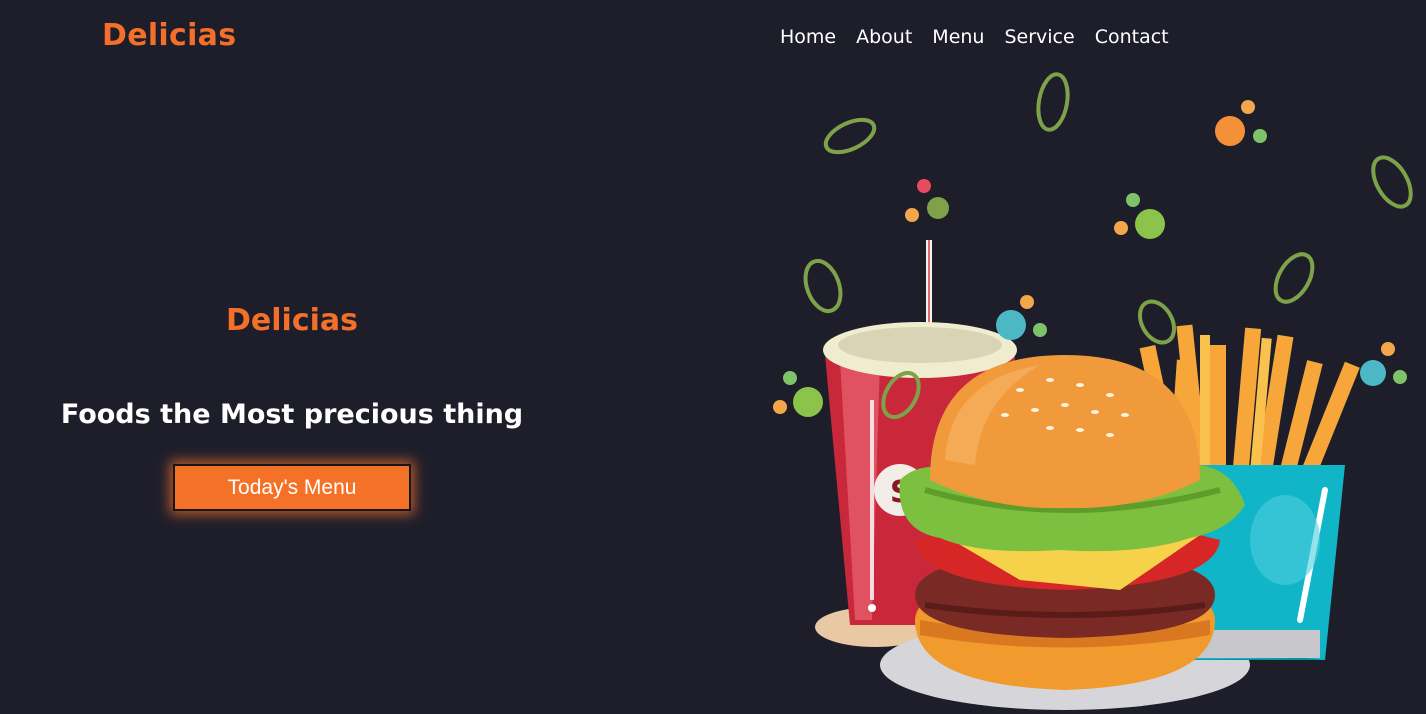  I want to click on hero-title: Delicias, so click(292, 320).